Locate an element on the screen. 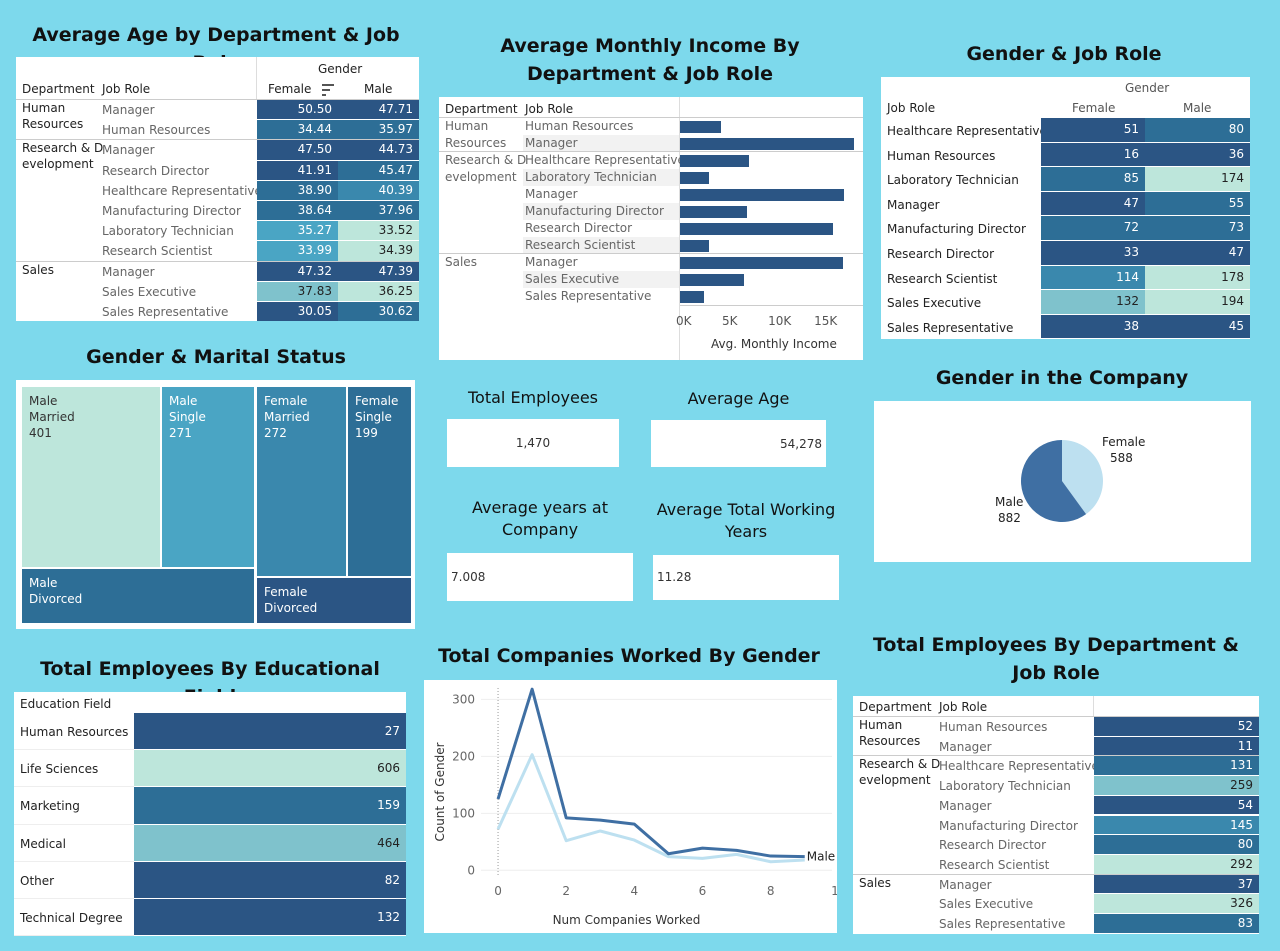 This screenshot has height=951, width=1280. age-male-cell: 44.73 is located at coordinates (378, 150).